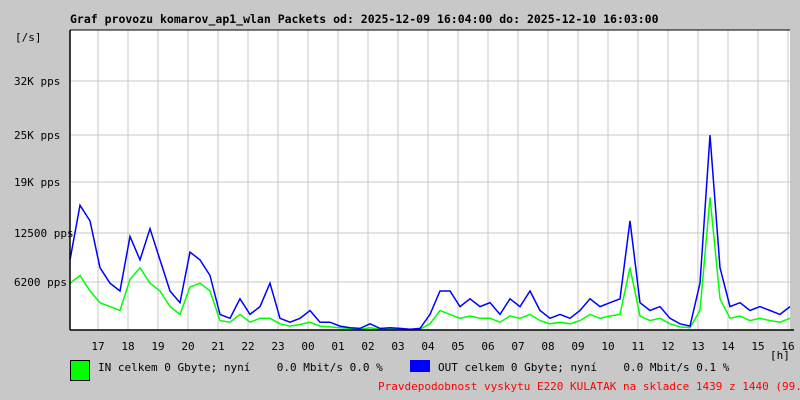  I want to click on x-tick-label: 00, so click(307, 346).